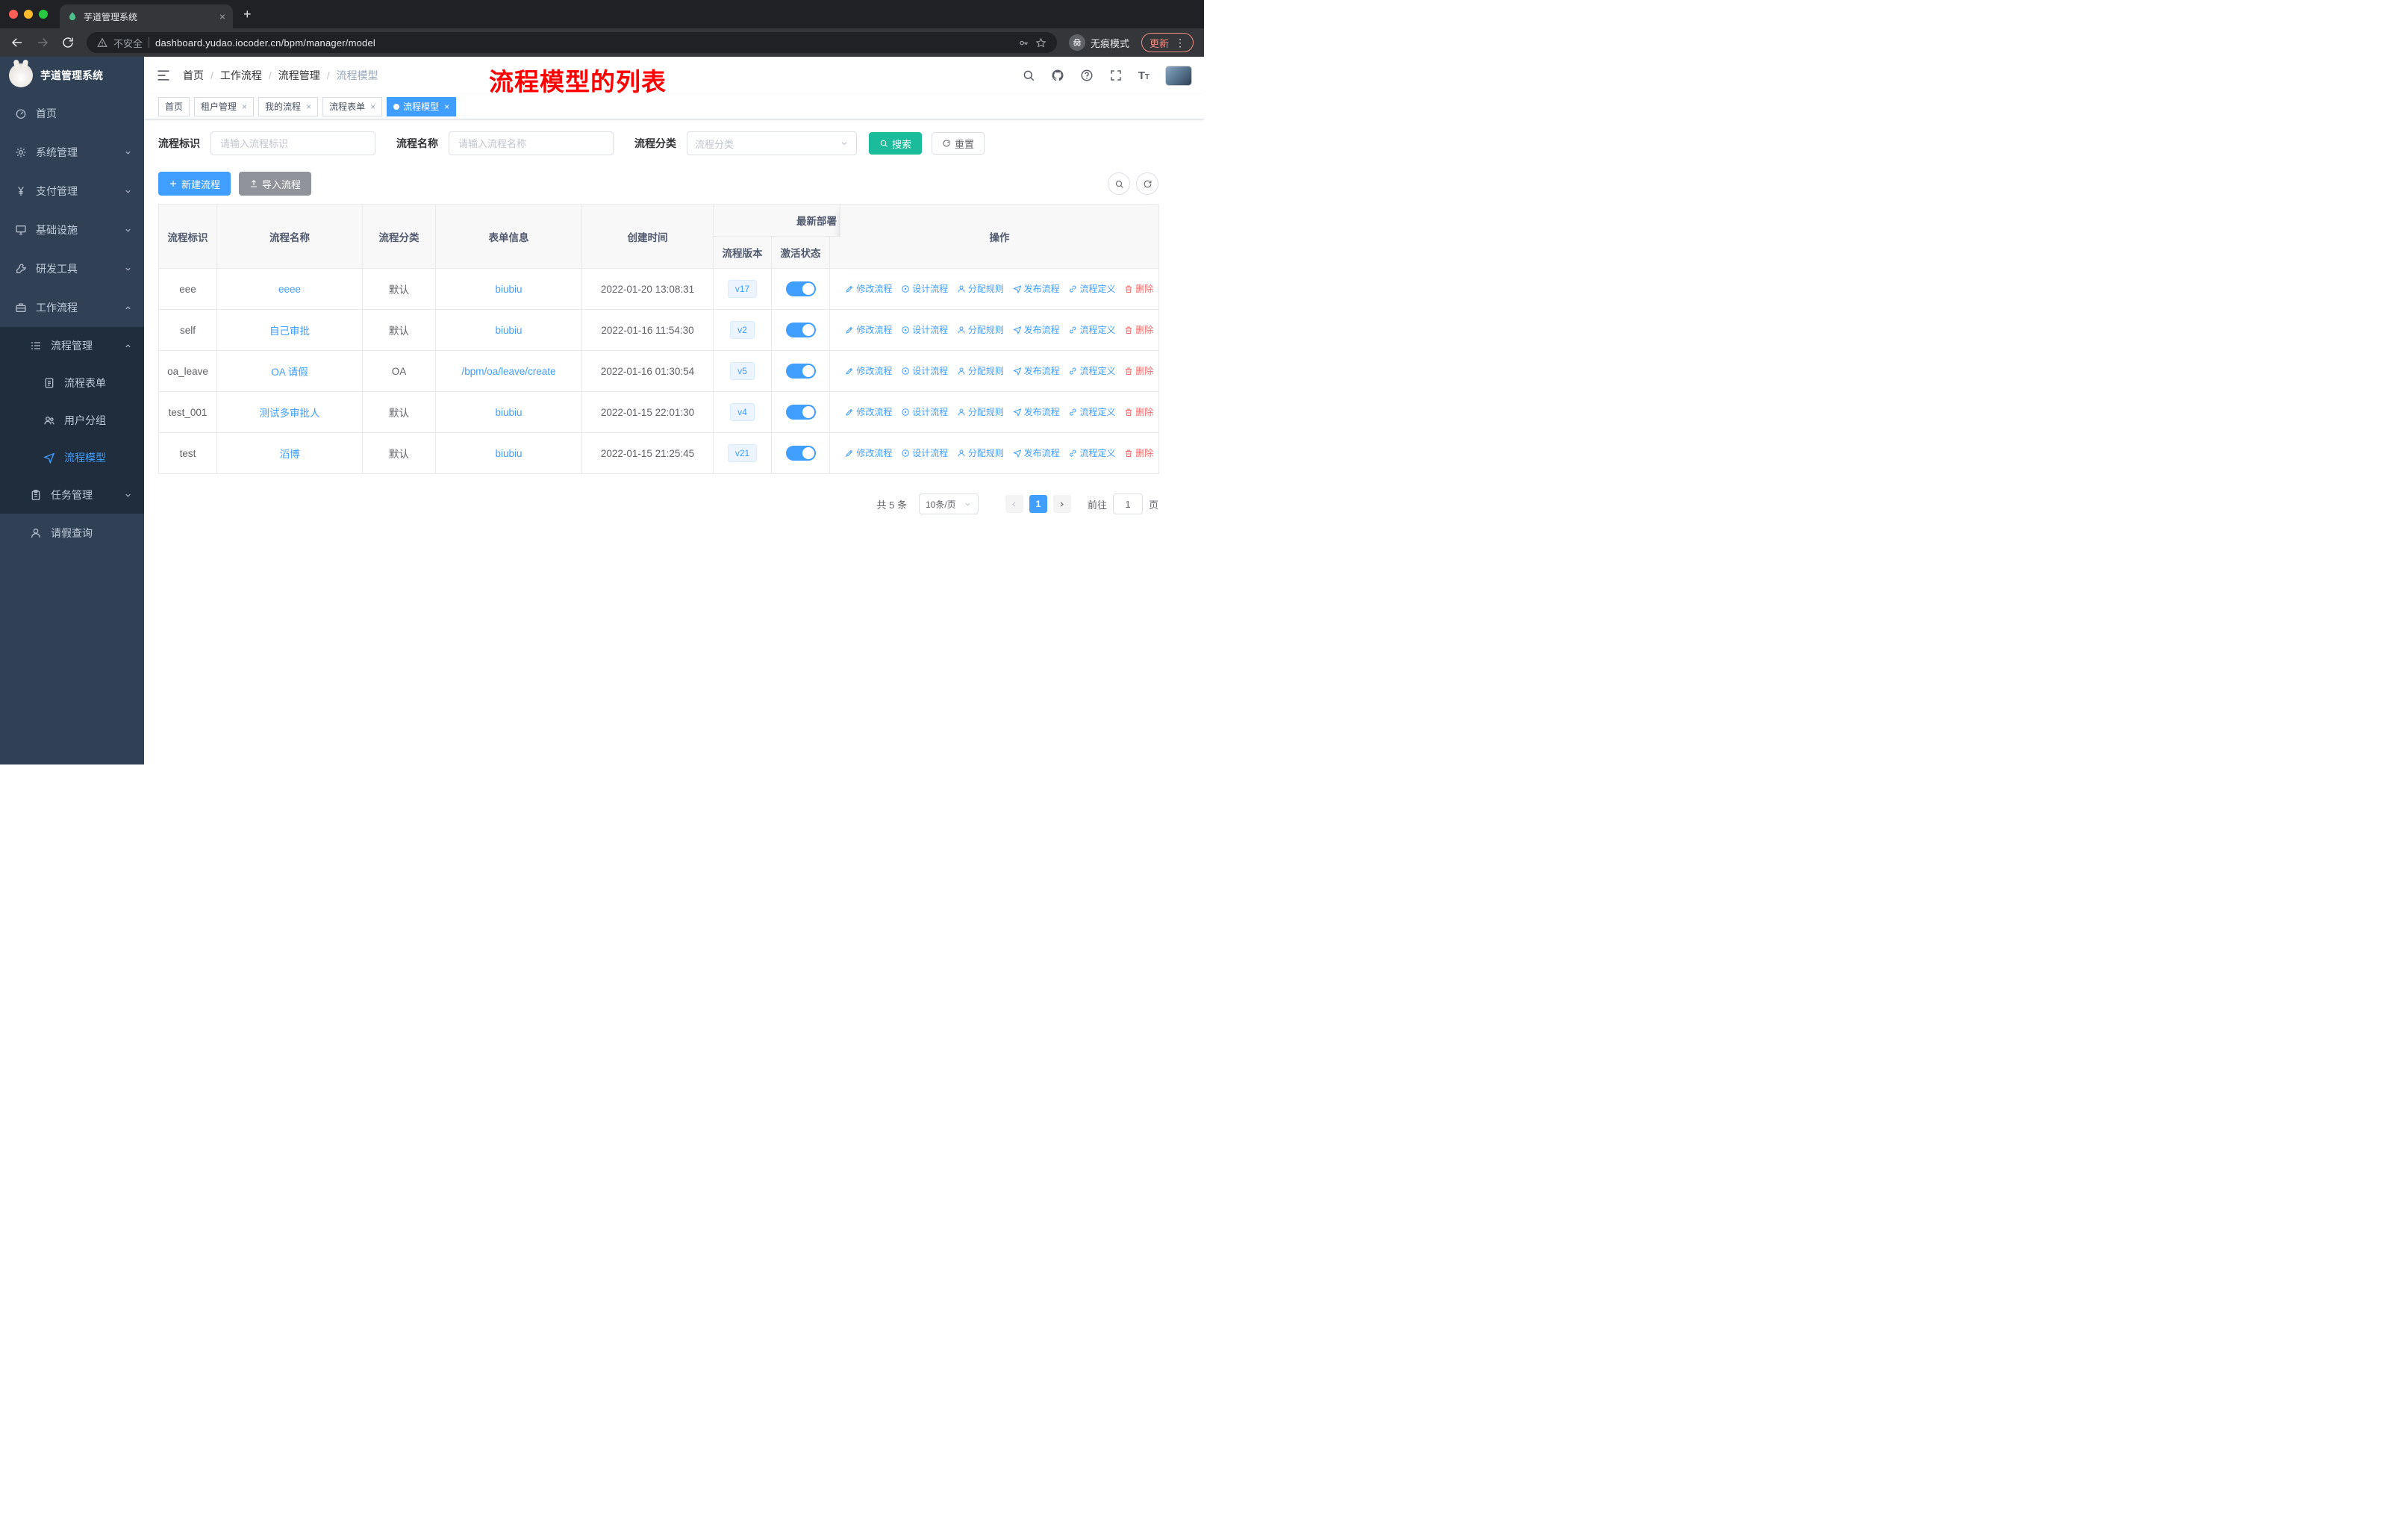  I want to click on sidebar-item-system: 系统管理, so click(72, 152).